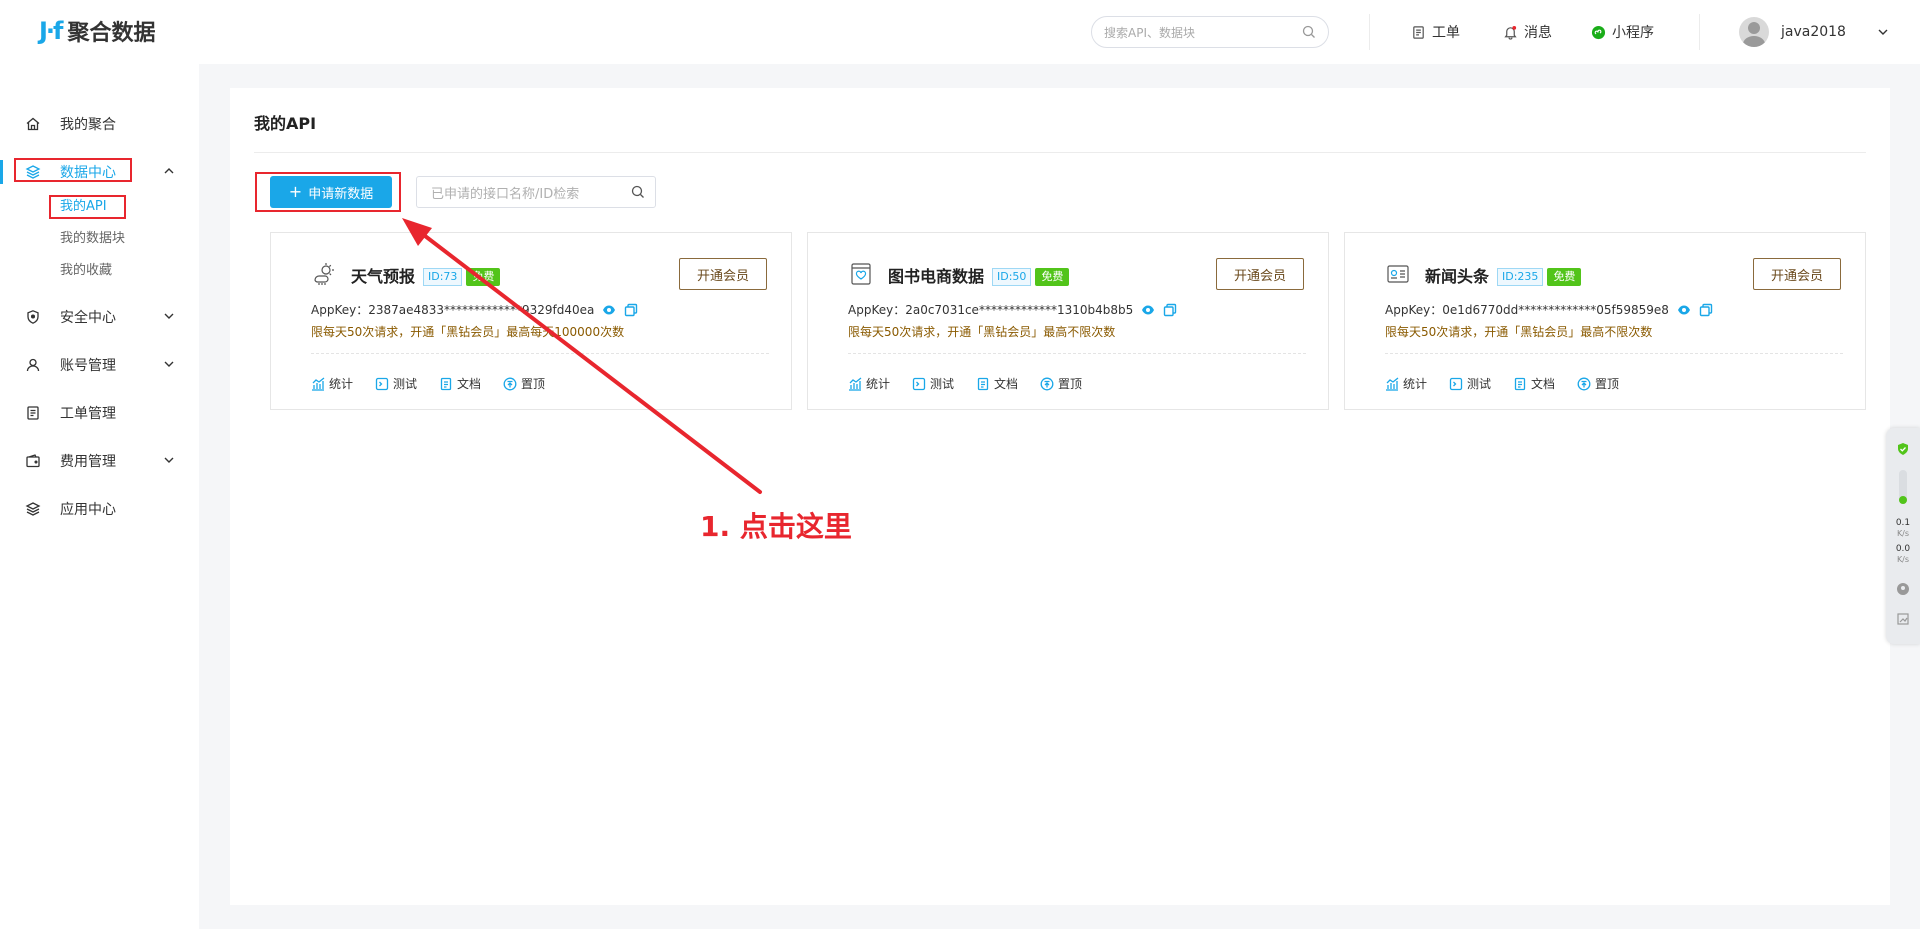  Describe the element at coordinates (285, 123) in the screenshot. I see `page-title: 我的API` at that location.